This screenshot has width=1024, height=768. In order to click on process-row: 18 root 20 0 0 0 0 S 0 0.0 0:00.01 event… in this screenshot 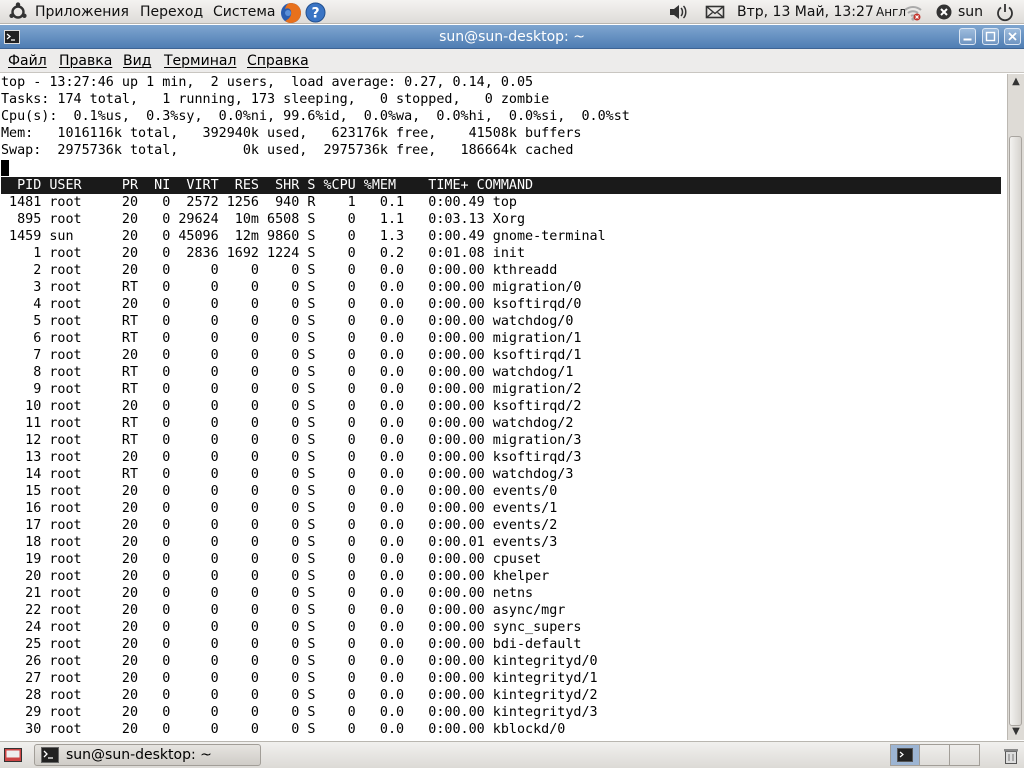, I will do `click(279, 542)`.